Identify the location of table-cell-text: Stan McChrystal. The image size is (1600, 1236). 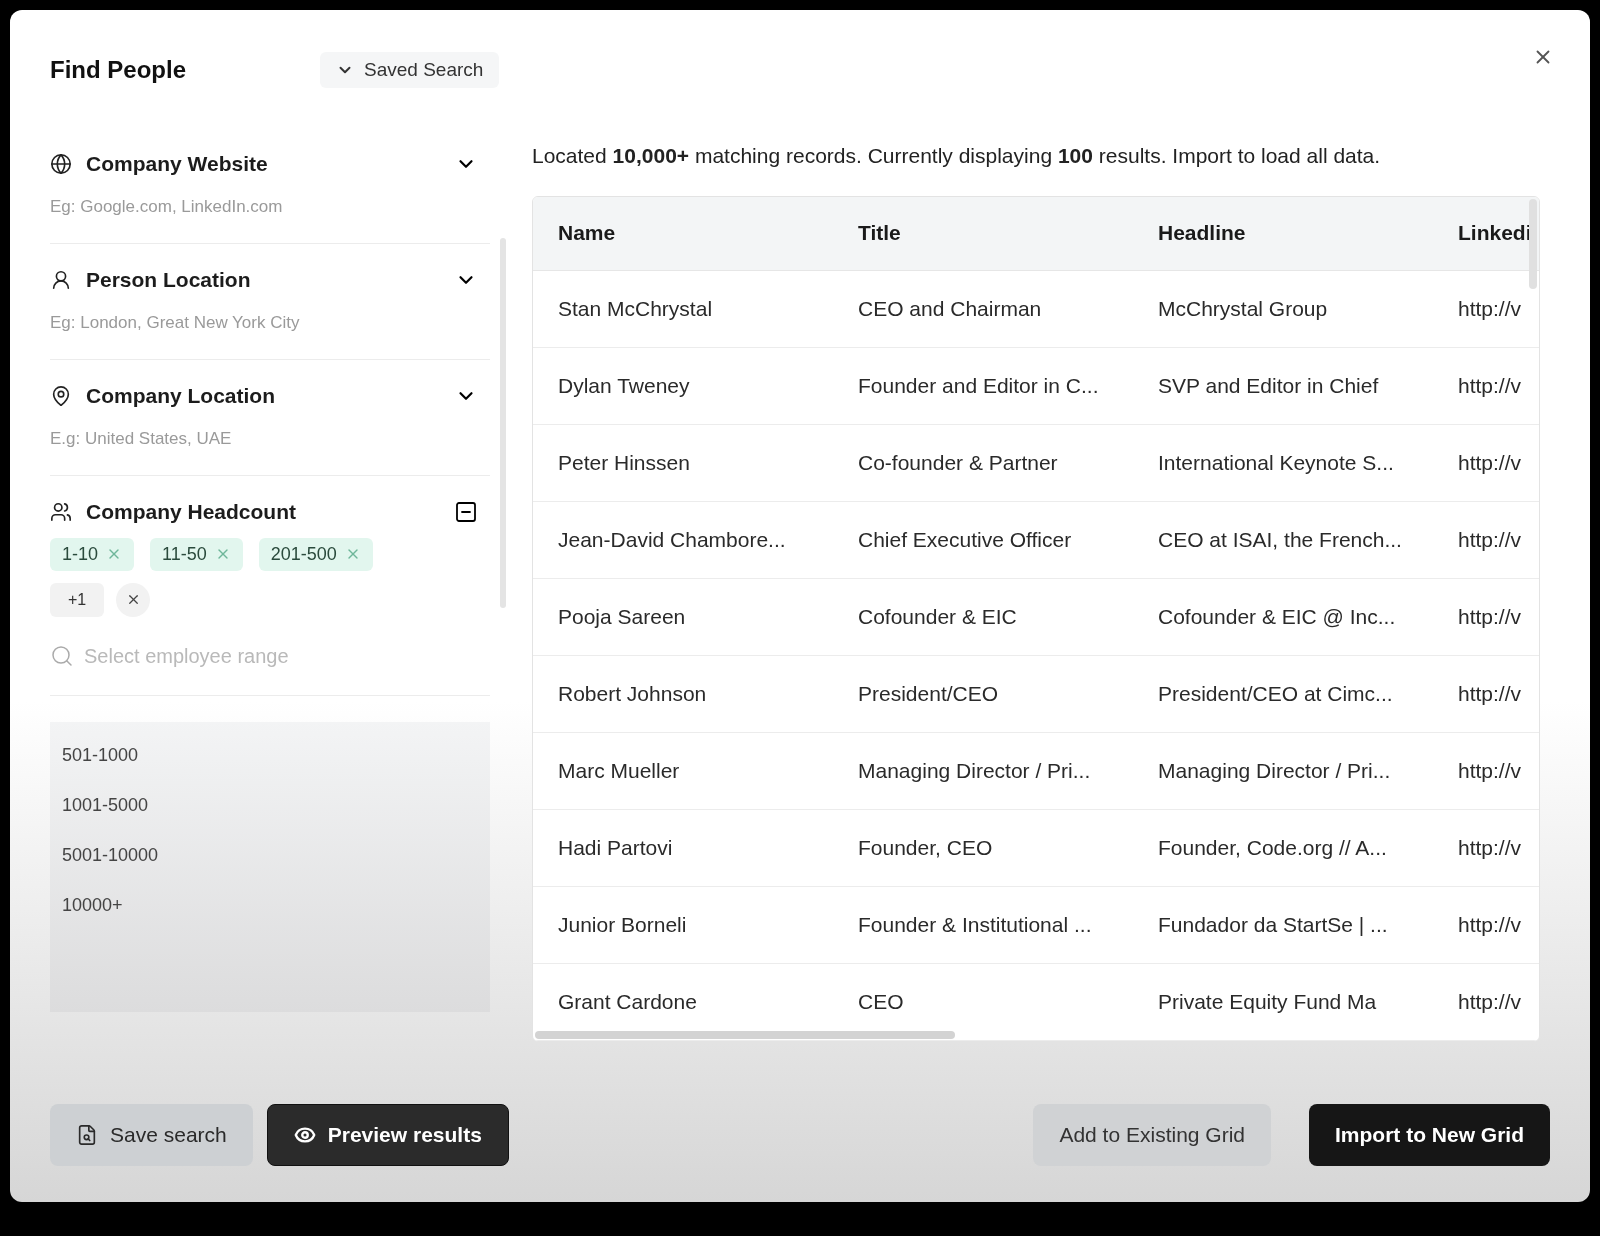
(635, 308).